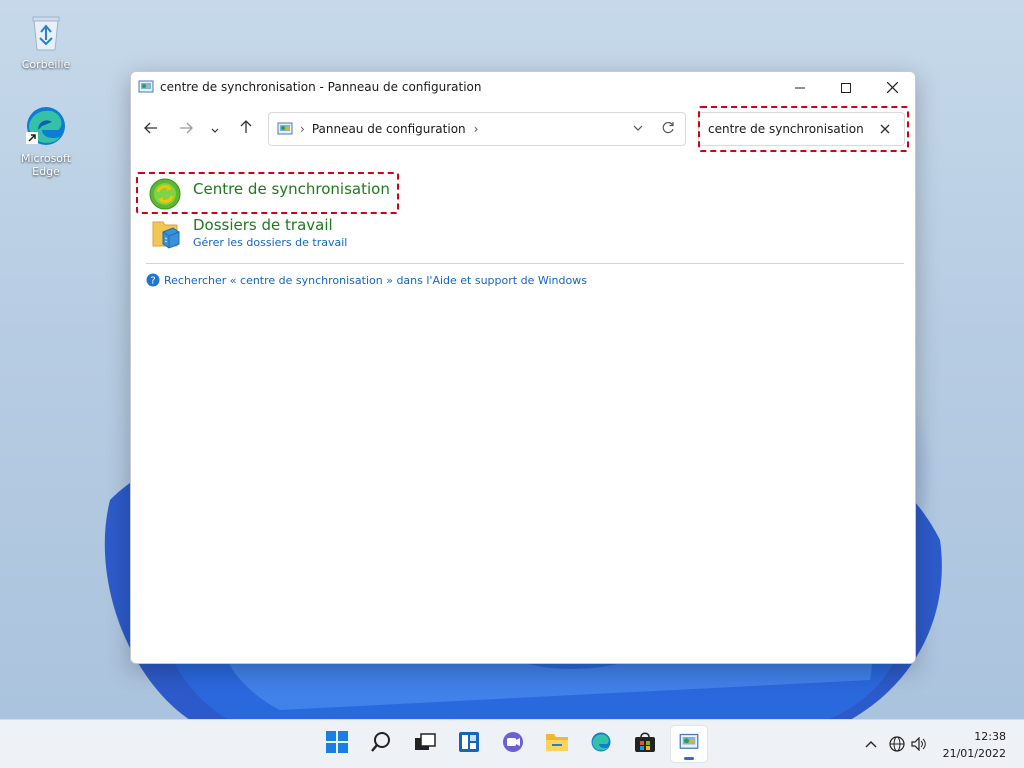  I want to click on widgets-icon, so click(469, 744).